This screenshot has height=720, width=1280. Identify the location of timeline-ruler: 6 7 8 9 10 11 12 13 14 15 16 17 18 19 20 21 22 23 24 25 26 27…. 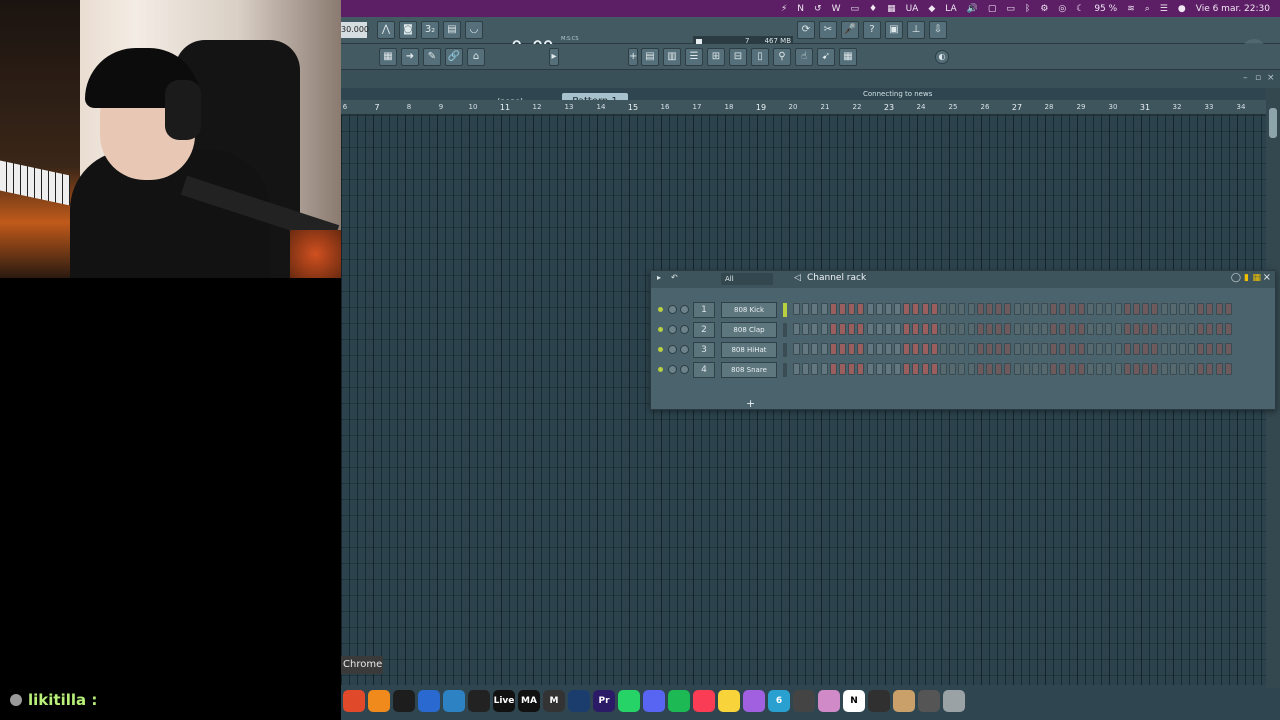
(803, 107).